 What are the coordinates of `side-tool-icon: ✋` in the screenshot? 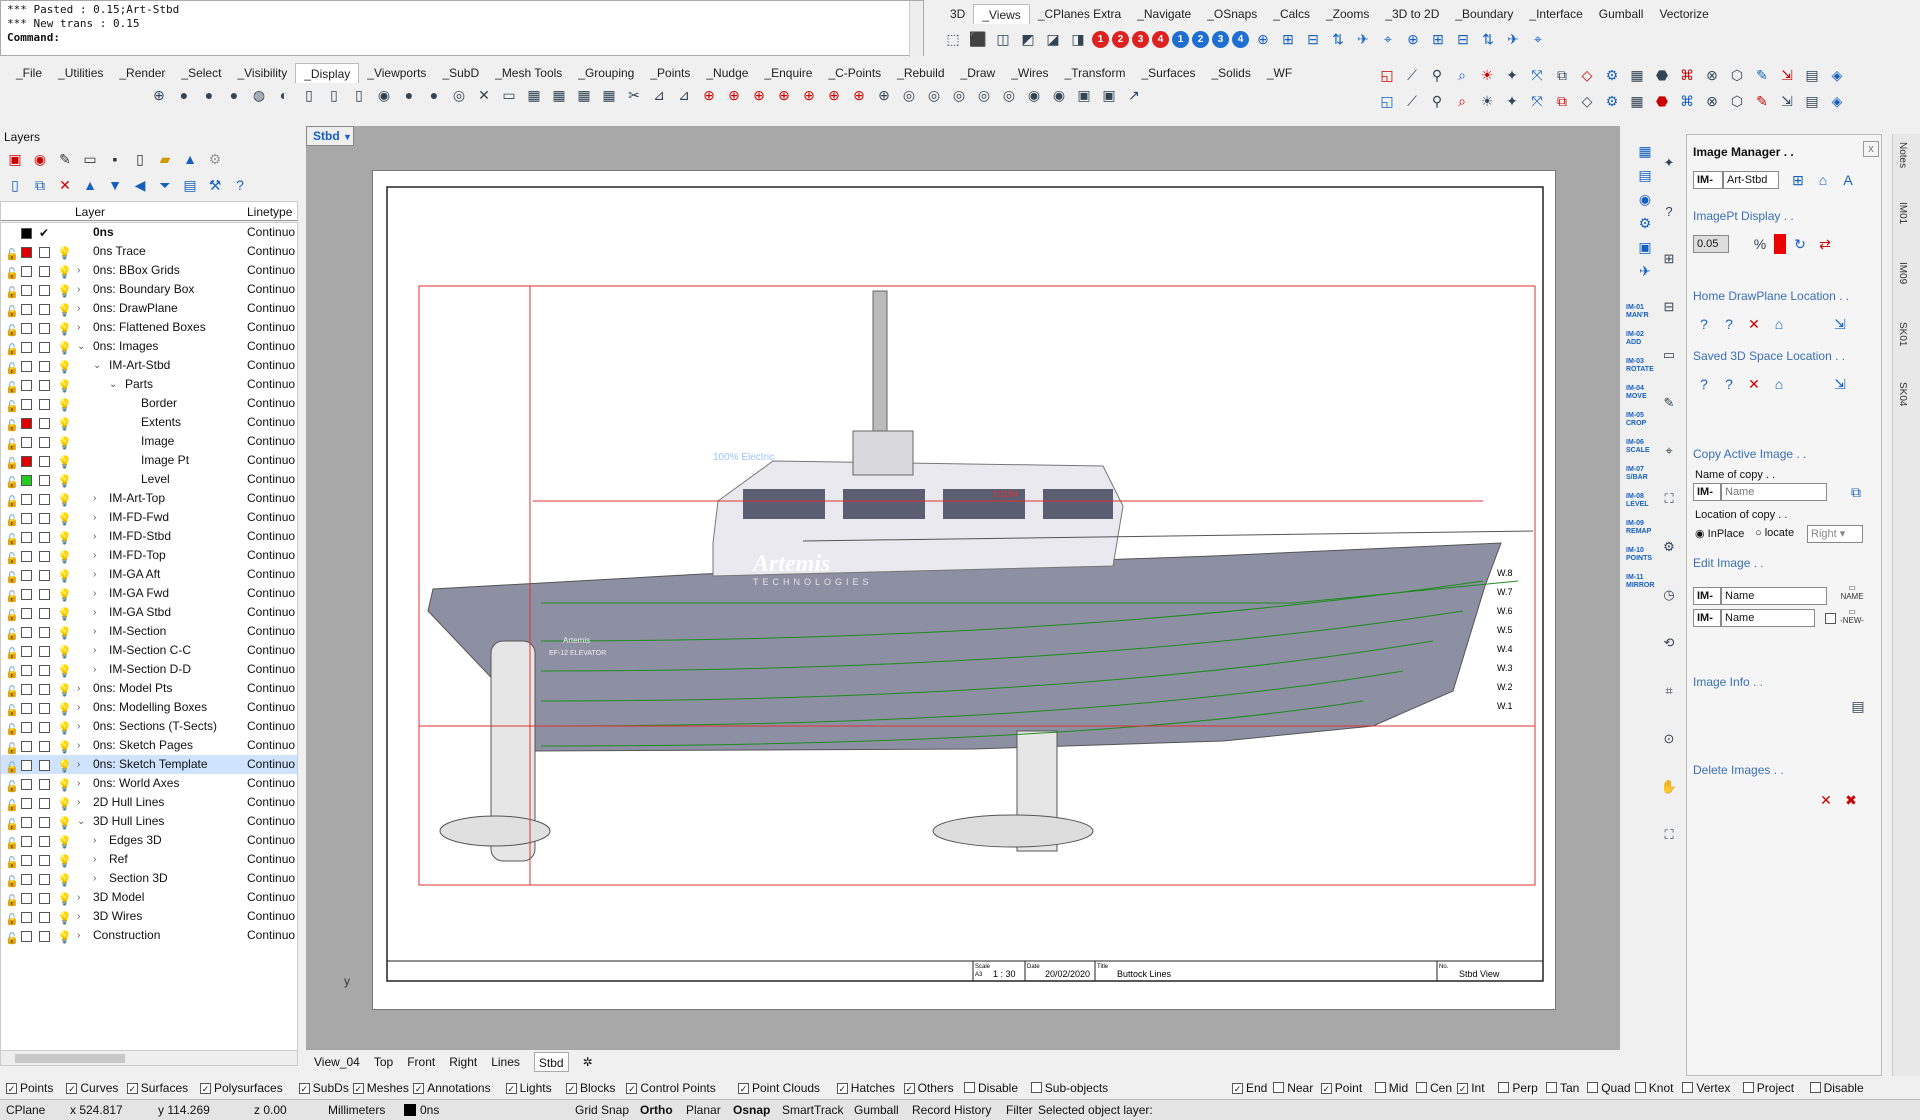 It's located at (1669, 787).